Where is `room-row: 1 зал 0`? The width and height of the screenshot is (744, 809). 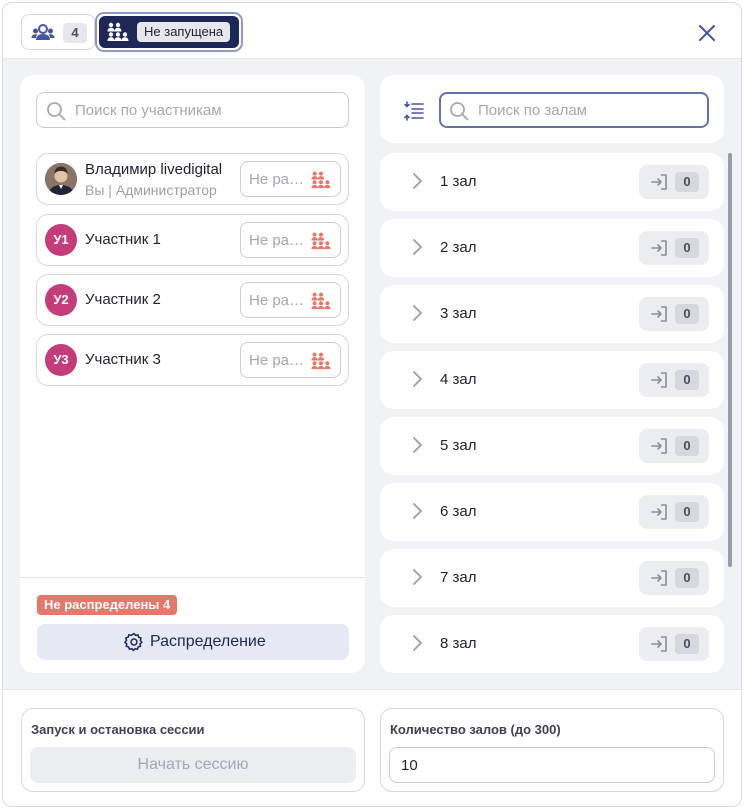
room-row: 1 зал 0 is located at coordinates (552, 182).